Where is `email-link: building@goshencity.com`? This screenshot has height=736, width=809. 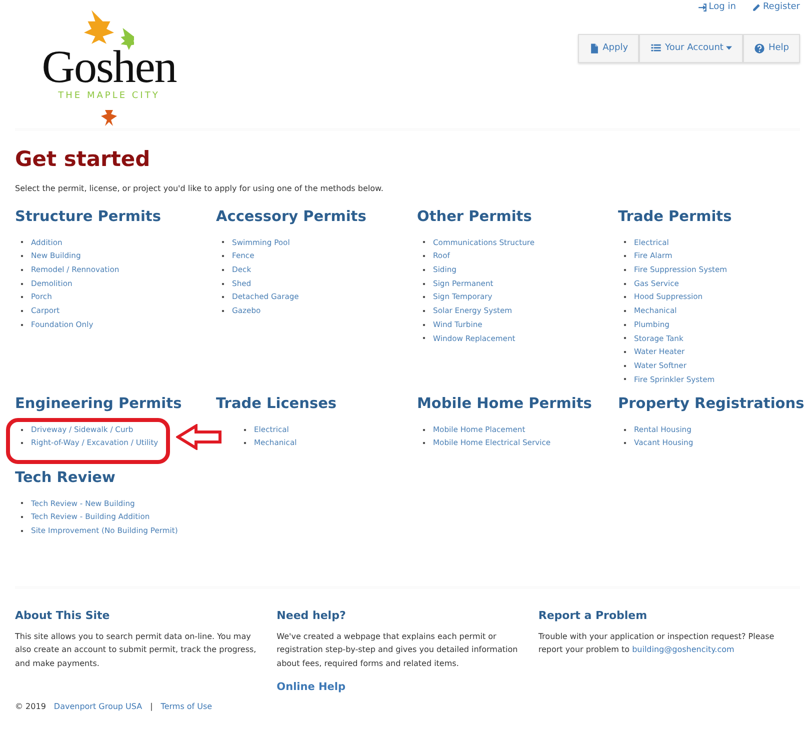
email-link: building@goshencity.com is located at coordinates (683, 649).